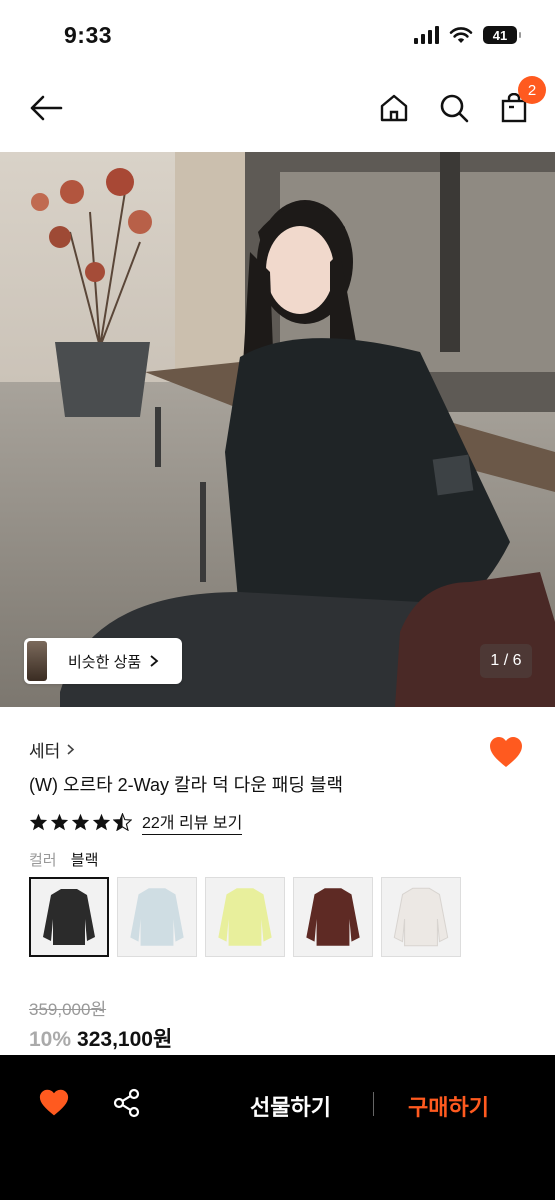 This screenshot has height=1200, width=555. What do you see at coordinates (127, 1103) in the screenshot?
I see `share-icon` at bounding box center [127, 1103].